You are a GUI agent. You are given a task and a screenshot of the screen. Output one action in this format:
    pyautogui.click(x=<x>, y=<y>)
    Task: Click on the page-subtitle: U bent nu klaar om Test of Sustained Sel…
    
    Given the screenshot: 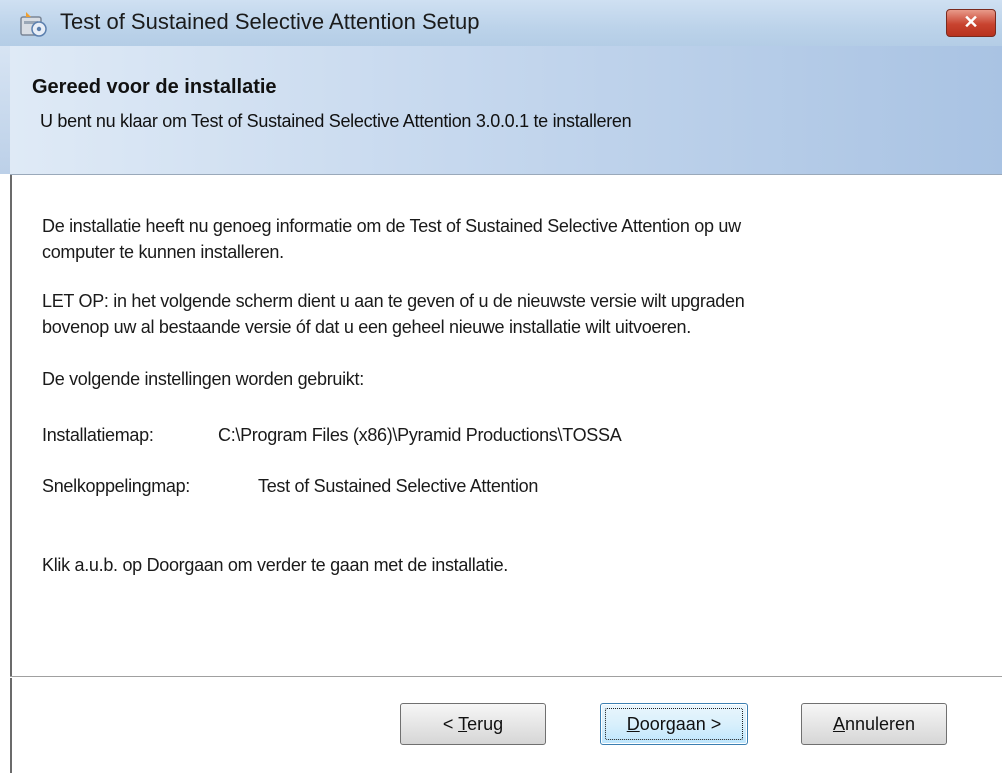 What is the action you would take?
    pyautogui.click(x=336, y=121)
    